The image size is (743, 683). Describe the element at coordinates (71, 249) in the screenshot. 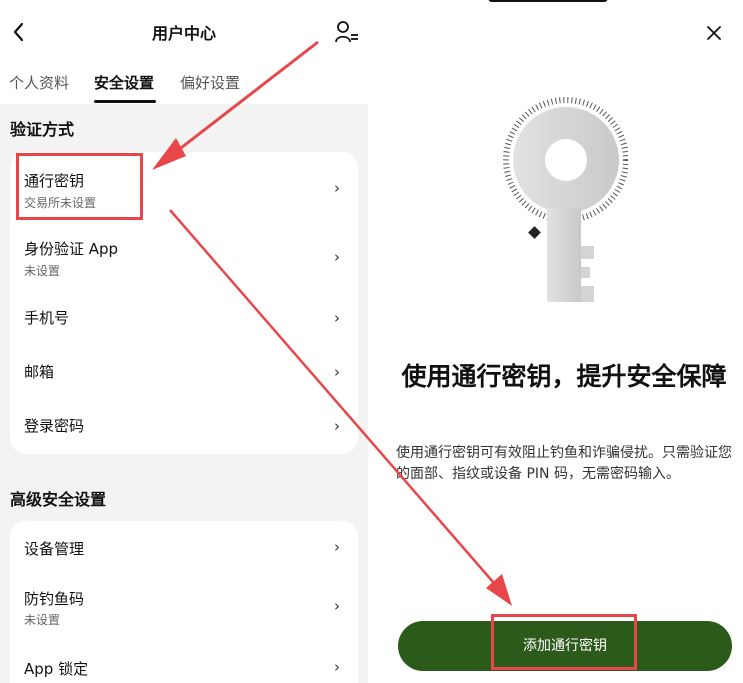

I see `row-label: 身份验证 App` at that location.